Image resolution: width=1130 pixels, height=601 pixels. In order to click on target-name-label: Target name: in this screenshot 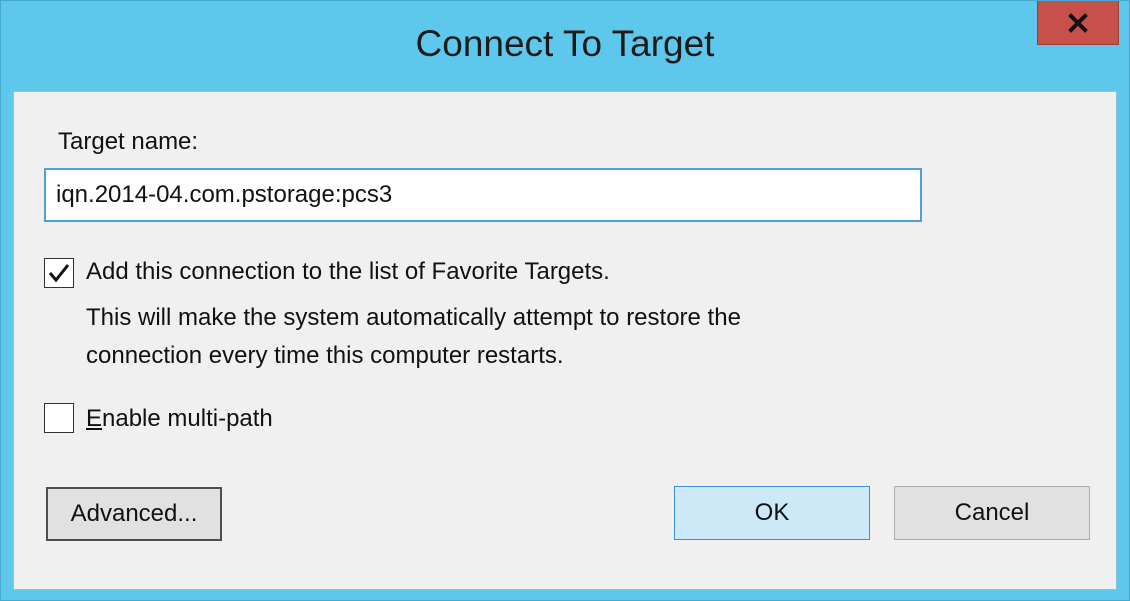, I will do `click(128, 141)`.